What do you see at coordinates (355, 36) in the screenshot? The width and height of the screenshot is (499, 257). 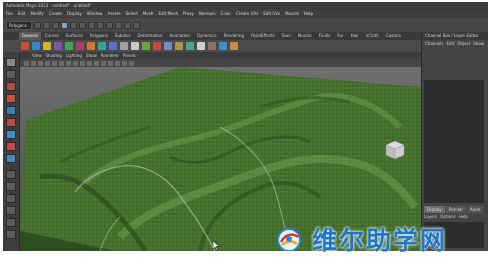 I see `shelf-tab-hair: Hair` at bounding box center [355, 36].